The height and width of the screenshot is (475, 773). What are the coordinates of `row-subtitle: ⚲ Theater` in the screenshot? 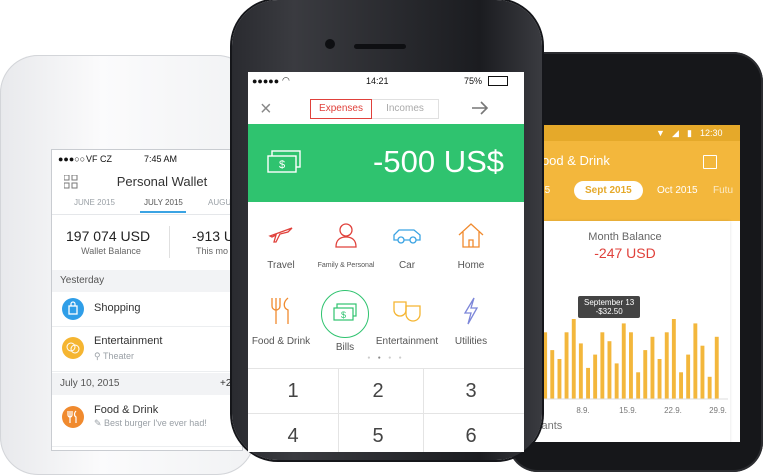 It's located at (114, 356).